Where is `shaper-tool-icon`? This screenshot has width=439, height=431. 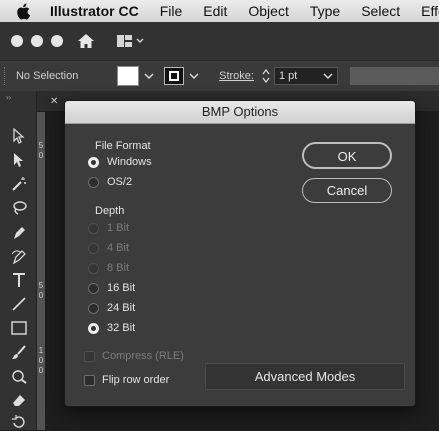 shaper-tool-icon is located at coordinates (19, 376).